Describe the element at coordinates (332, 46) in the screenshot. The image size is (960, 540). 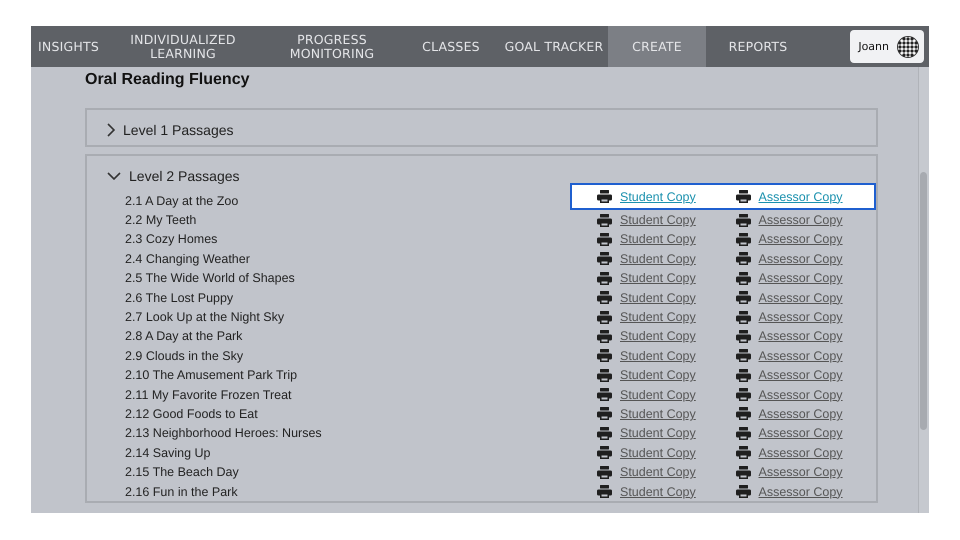
I see `nav-tab: PROGRESS MONITORING` at that location.